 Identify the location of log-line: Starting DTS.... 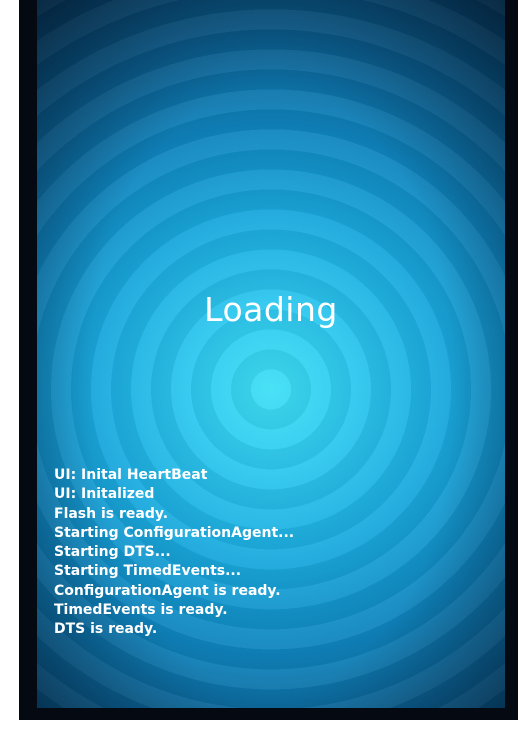
(112, 552).